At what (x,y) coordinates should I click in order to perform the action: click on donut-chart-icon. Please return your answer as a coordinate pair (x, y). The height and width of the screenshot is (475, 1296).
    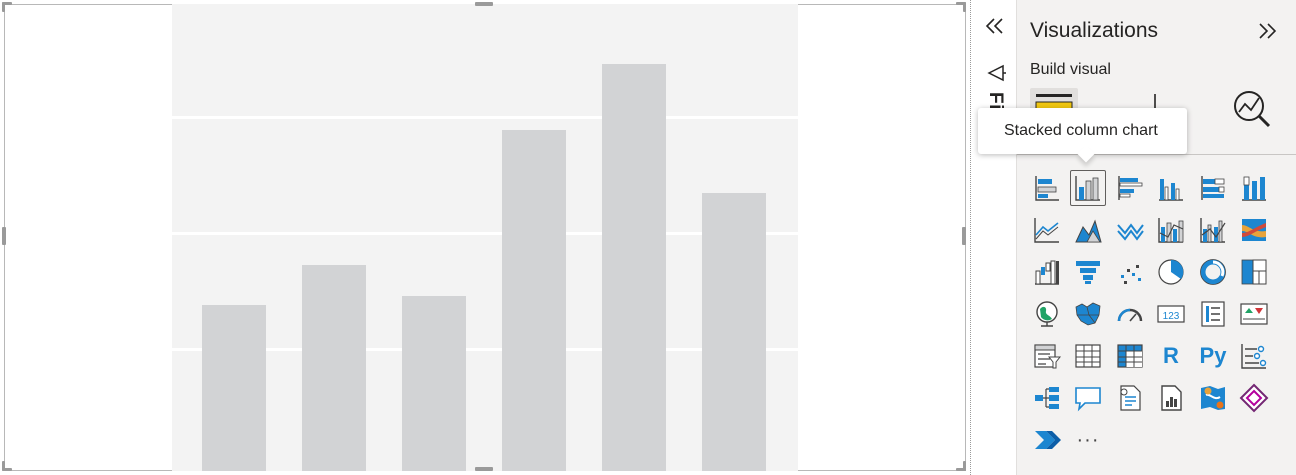
    Looking at the image, I should click on (1213, 272).